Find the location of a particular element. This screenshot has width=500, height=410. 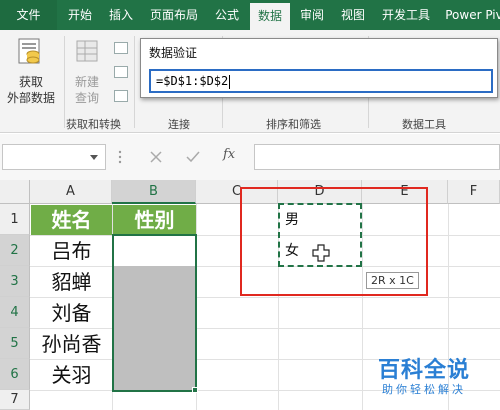

cell-a5: 孙尚香 is located at coordinates (71, 344).